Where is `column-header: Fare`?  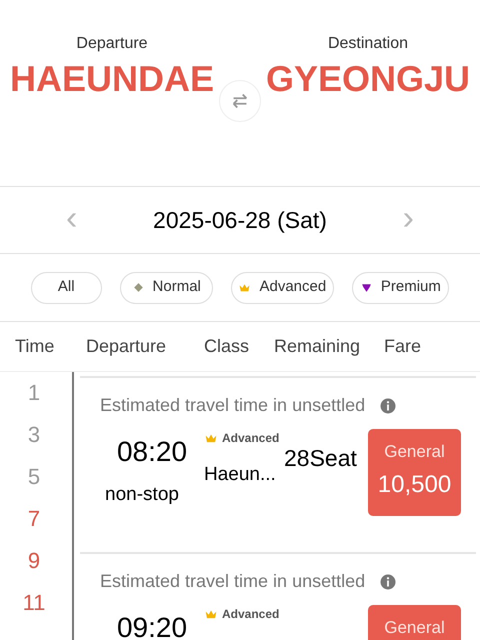 column-header: Fare is located at coordinates (403, 346).